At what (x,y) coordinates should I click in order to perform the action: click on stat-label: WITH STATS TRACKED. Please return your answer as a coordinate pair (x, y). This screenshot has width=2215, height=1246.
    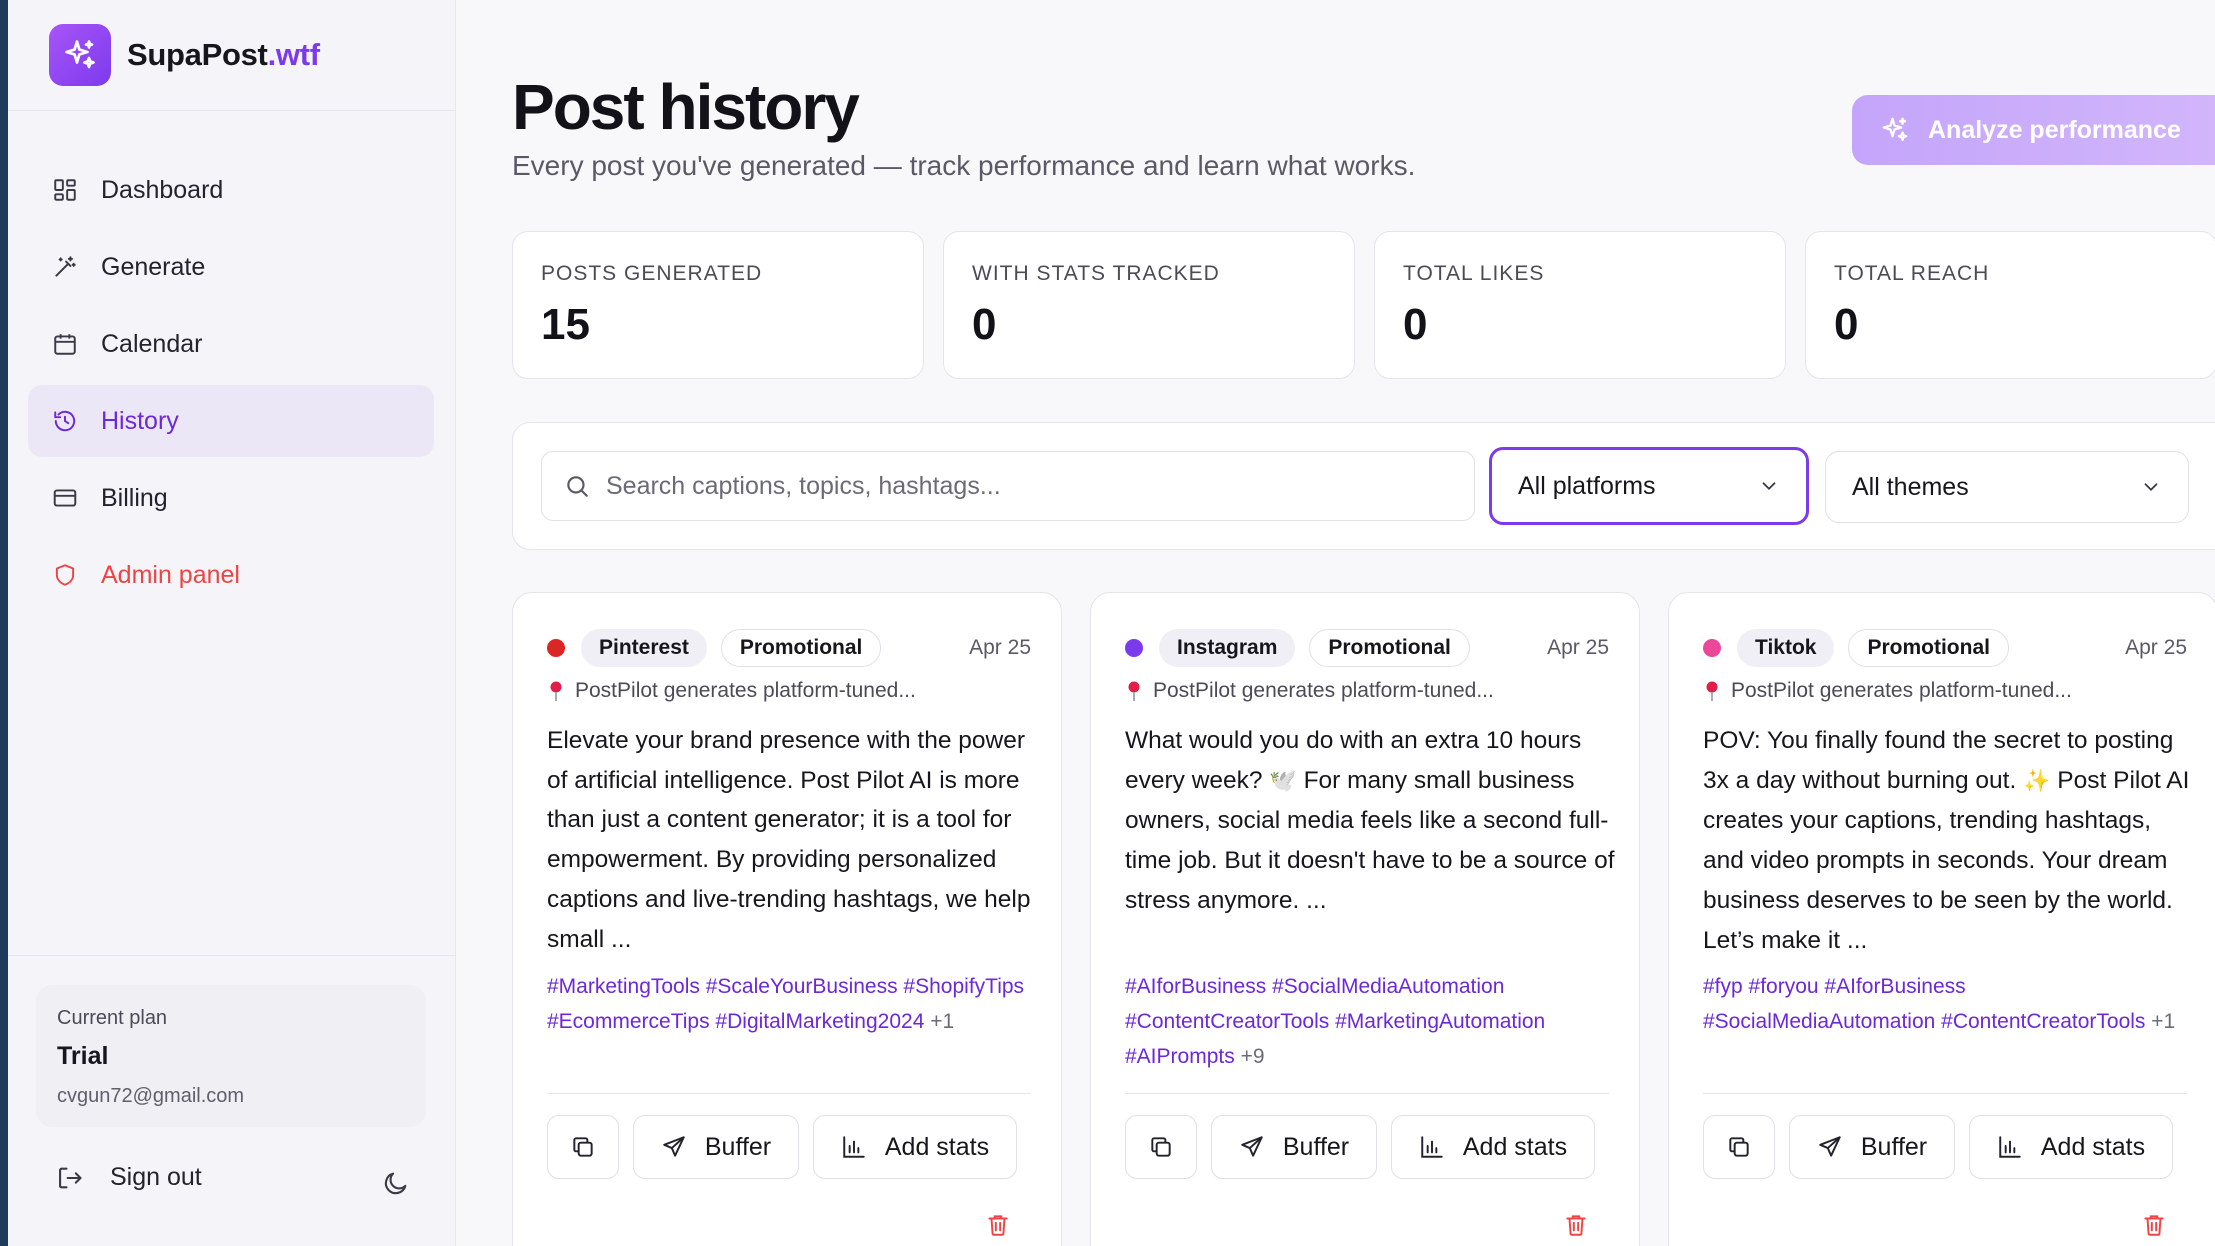
    Looking at the image, I should click on (1096, 273).